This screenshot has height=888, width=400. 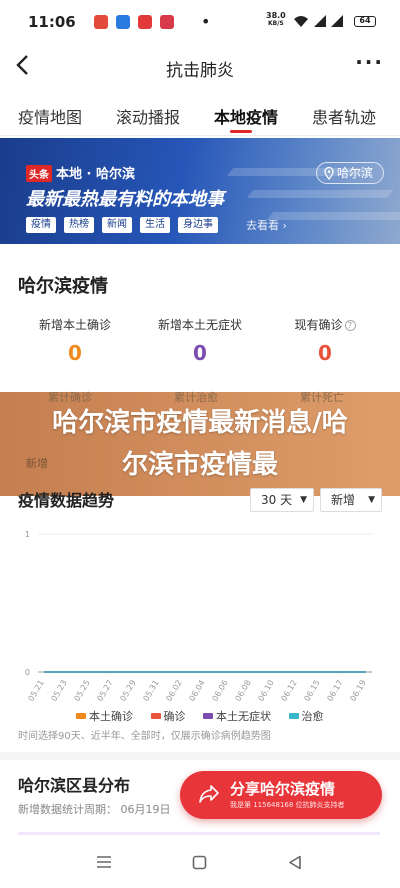 What do you see at coordinates (301, 21) in the screenshot?
I see `wifi-icon` at bounding box center [301, 21].